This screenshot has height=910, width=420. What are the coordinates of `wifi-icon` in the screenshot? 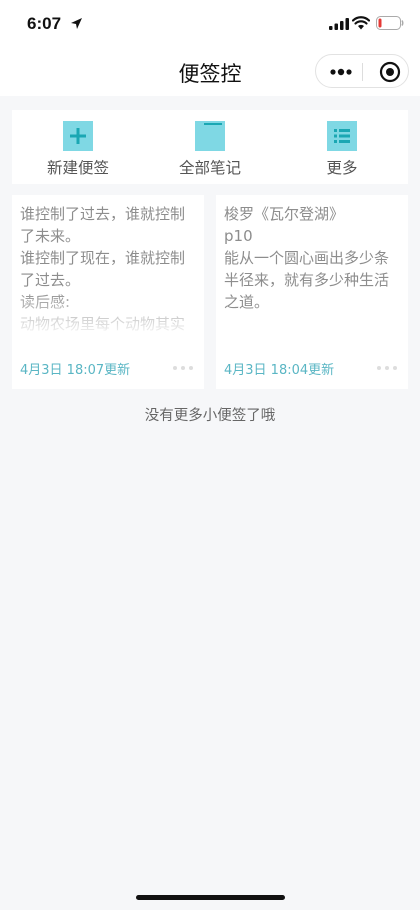 It's located at (361, 23).